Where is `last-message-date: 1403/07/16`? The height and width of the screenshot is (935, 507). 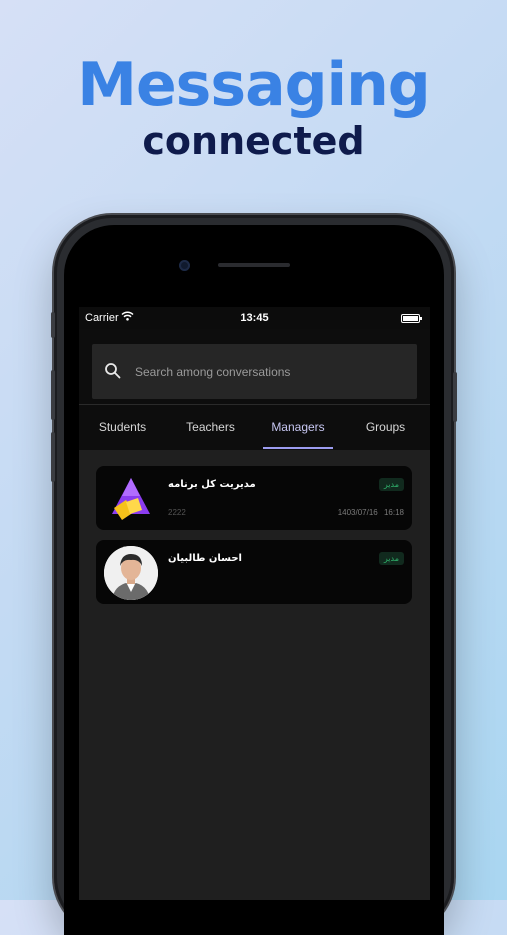
last-message-date: 1403/07/16 is located at coordinates (357, 512).